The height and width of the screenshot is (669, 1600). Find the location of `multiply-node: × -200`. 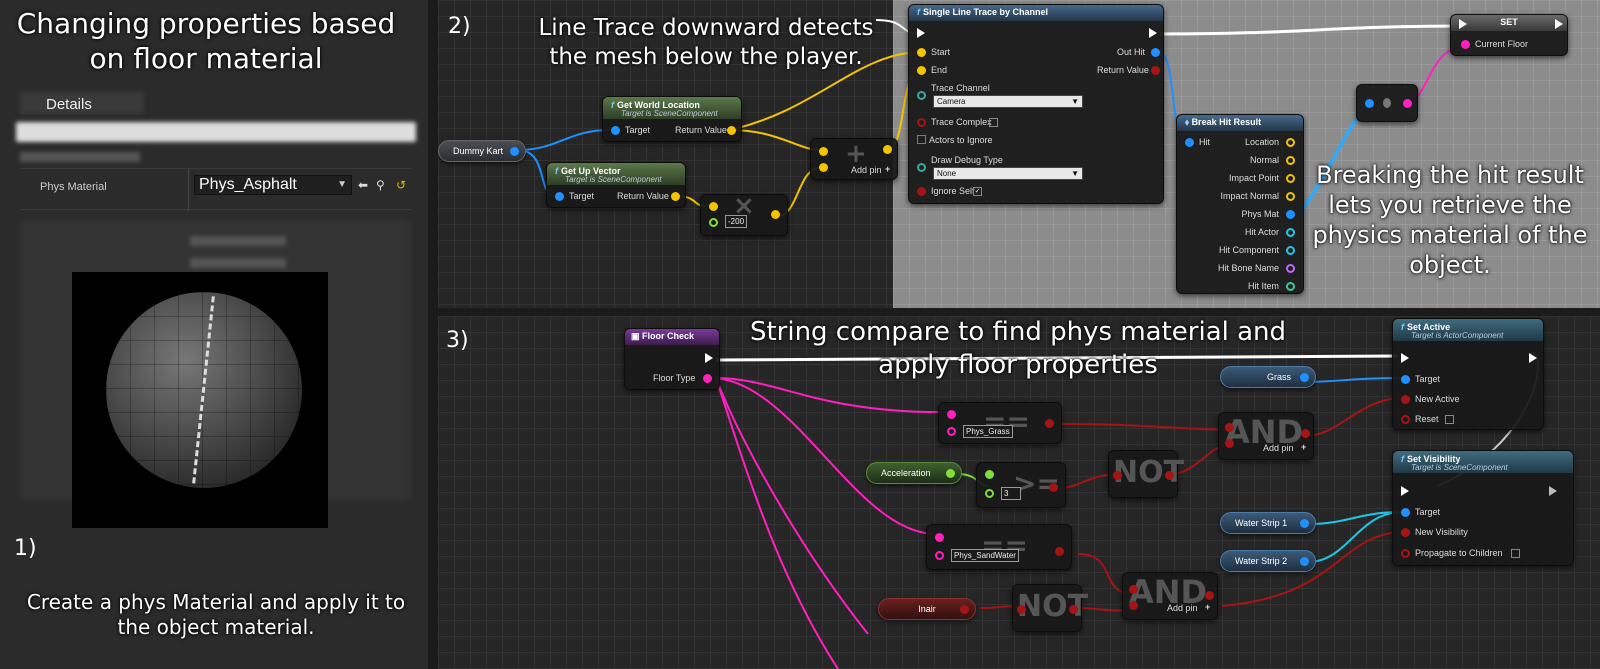

multiply-node: × -200 is located at coordinates (744, 213).